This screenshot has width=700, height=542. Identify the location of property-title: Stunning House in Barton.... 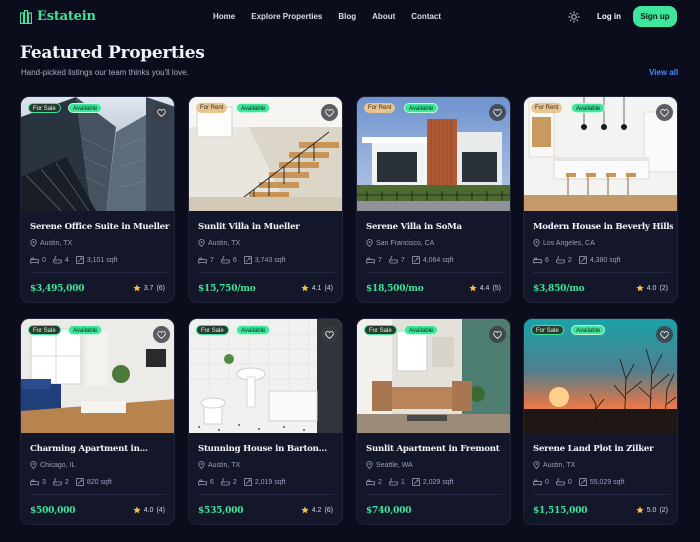
(268, 449).